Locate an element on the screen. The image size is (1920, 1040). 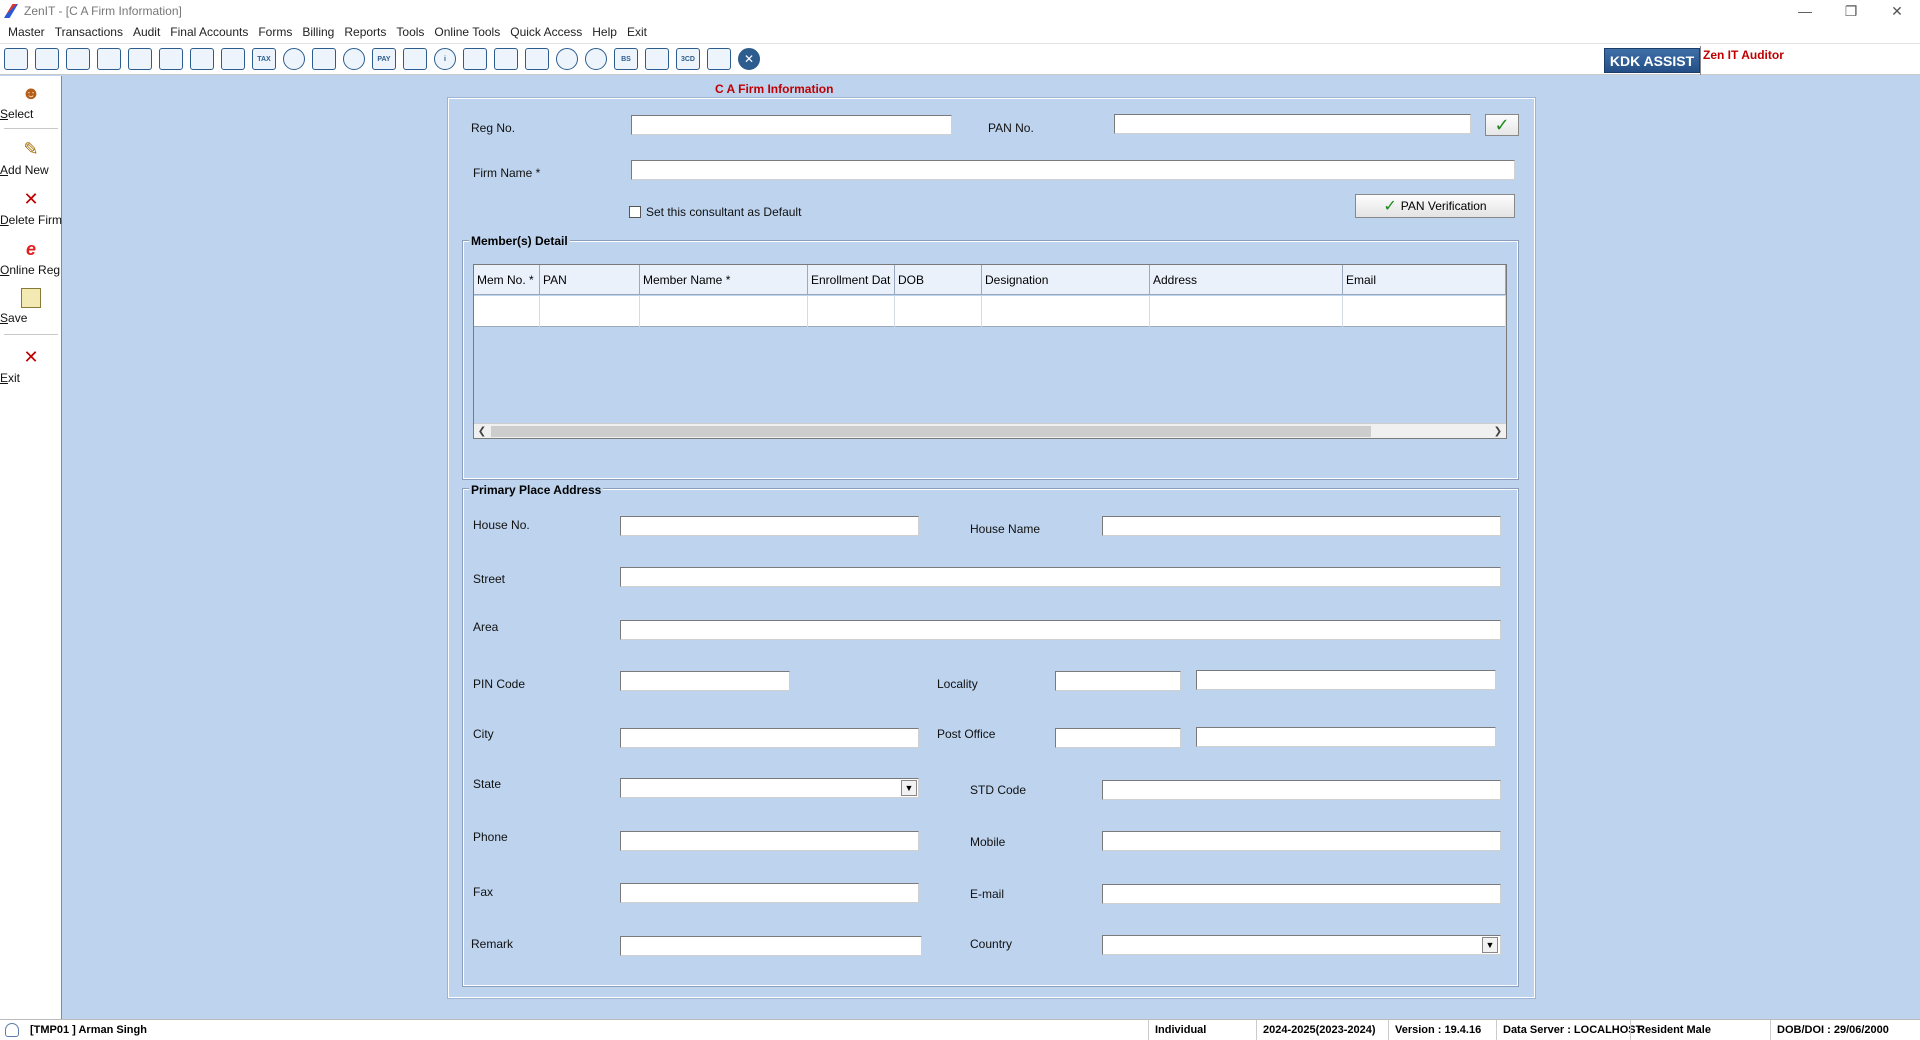
state-select is located at coordinates (769, 788).